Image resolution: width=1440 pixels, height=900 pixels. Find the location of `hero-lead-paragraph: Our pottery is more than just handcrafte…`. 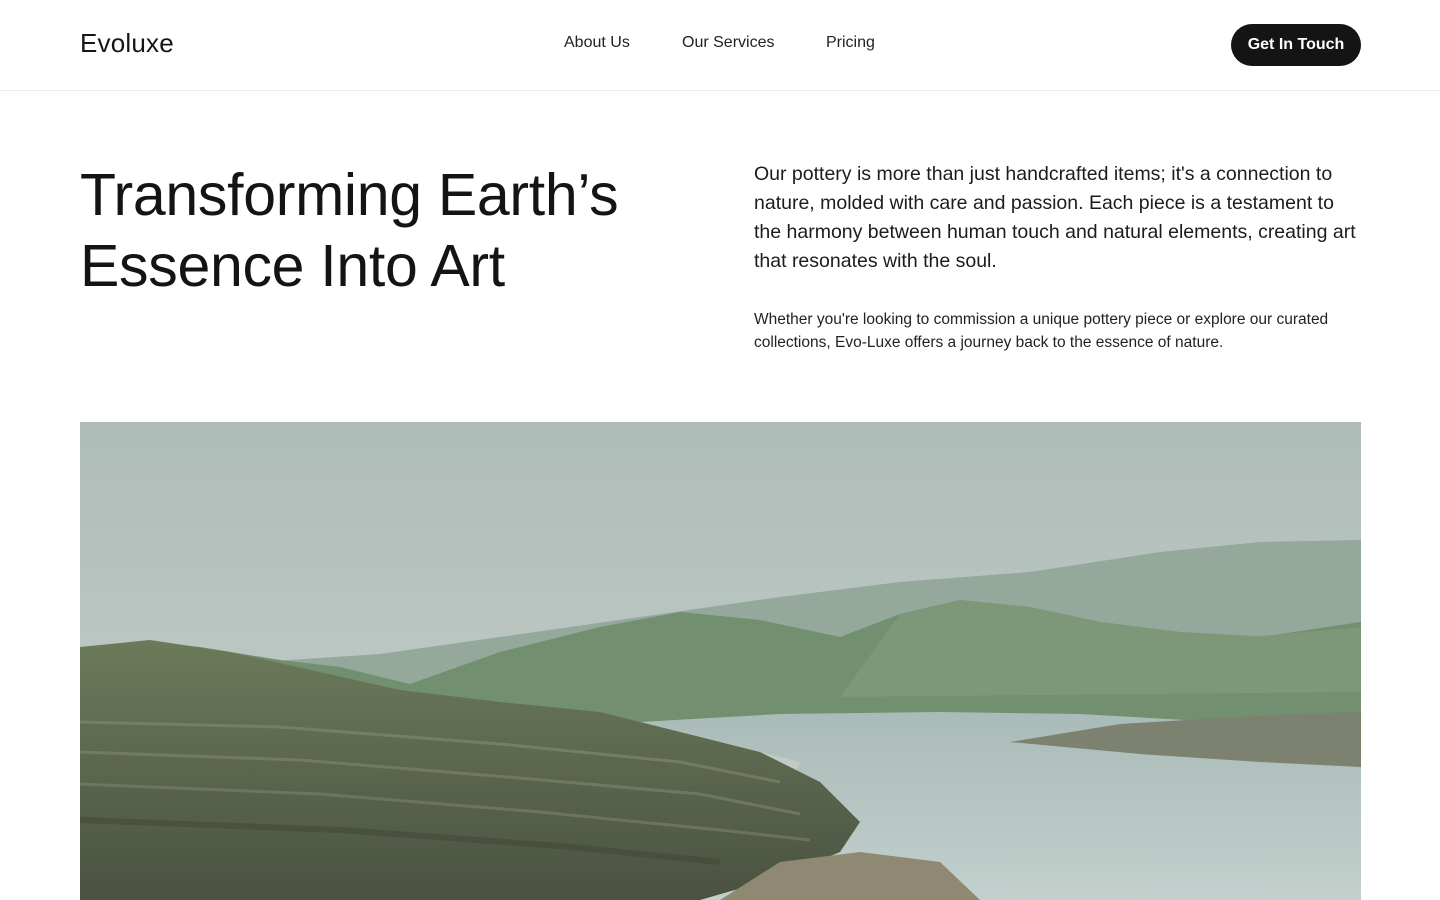

hero-lead-paragraph: Our pottery is more than just handcrafte… is located at coordinates (1055, 217).